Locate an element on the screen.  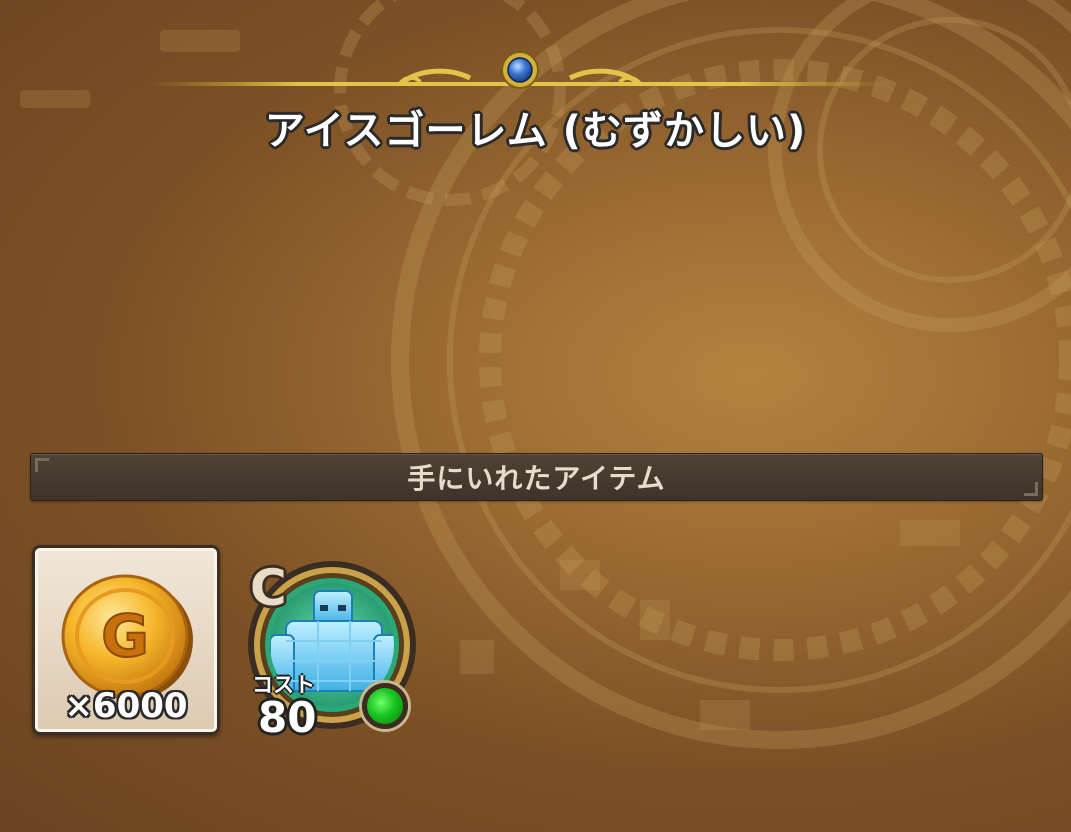
status-indicator-icon is located at coordinates (385, 706).